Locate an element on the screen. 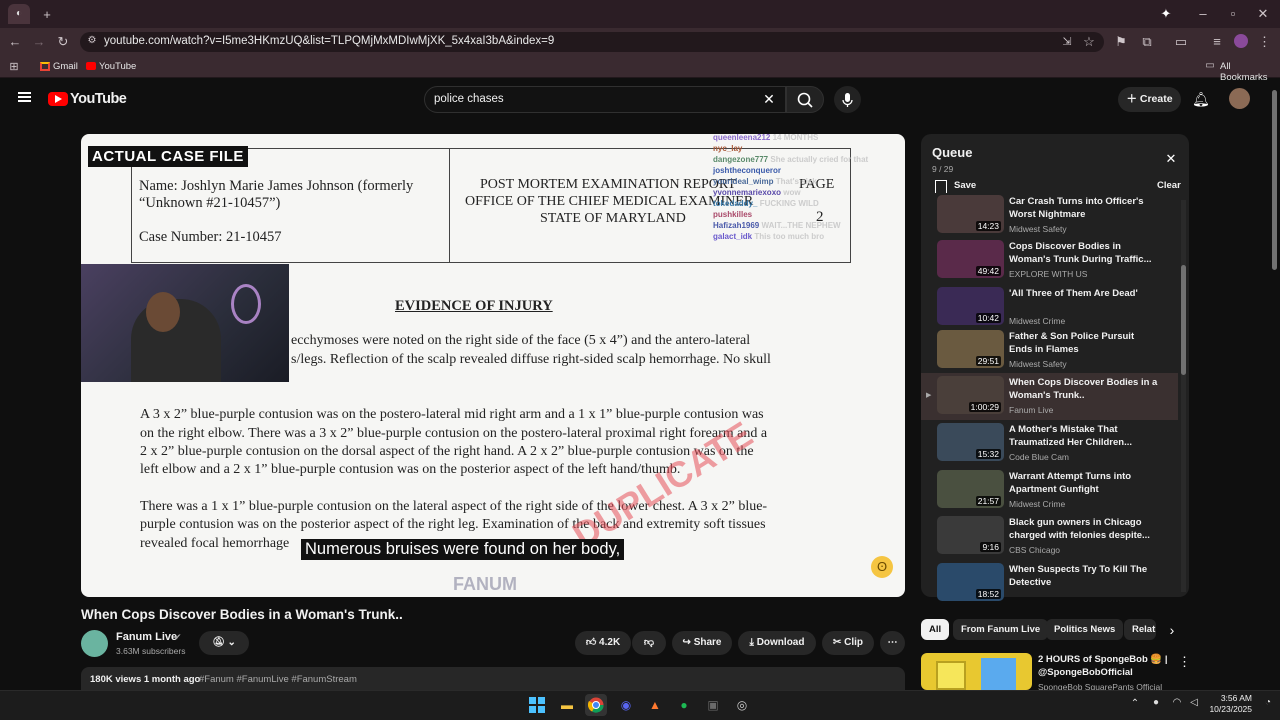  chip-politics: Politics News is located at coordinates (1085, 629).